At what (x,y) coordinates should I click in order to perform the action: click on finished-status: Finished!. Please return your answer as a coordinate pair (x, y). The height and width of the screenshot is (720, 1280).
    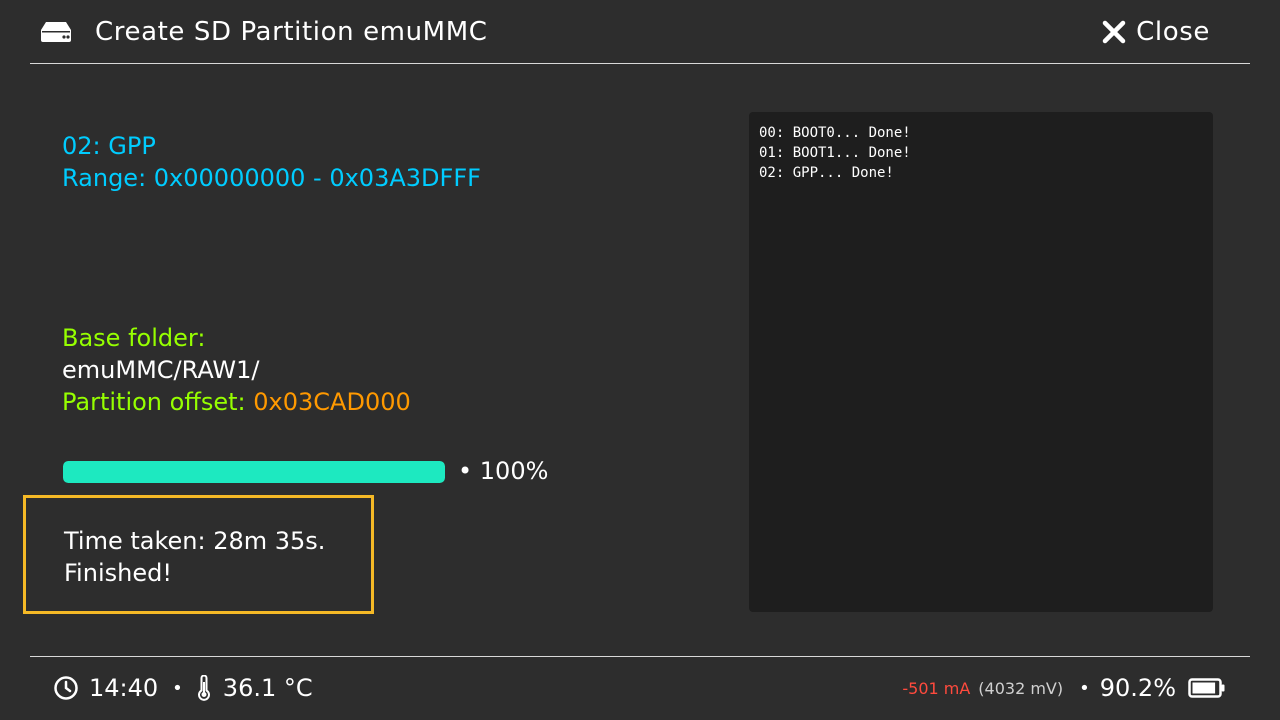
    Looking at the image, I should click on (118, 573).